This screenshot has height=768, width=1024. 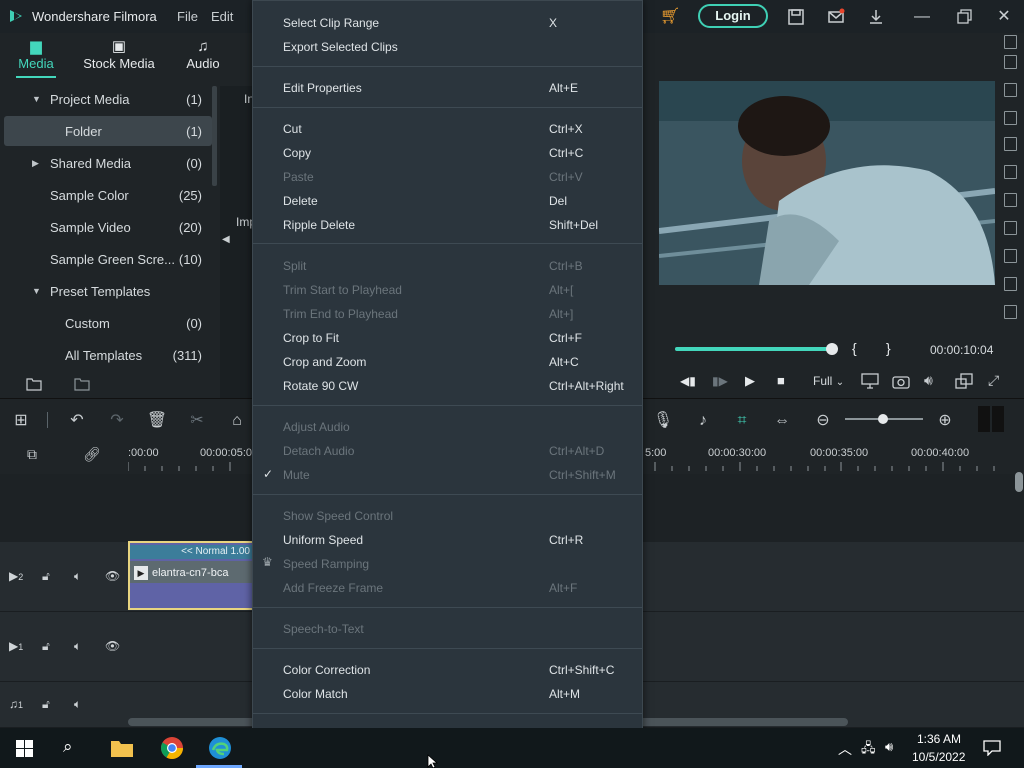 I want to click on windows-start-icon, so click(x=24, y=748).